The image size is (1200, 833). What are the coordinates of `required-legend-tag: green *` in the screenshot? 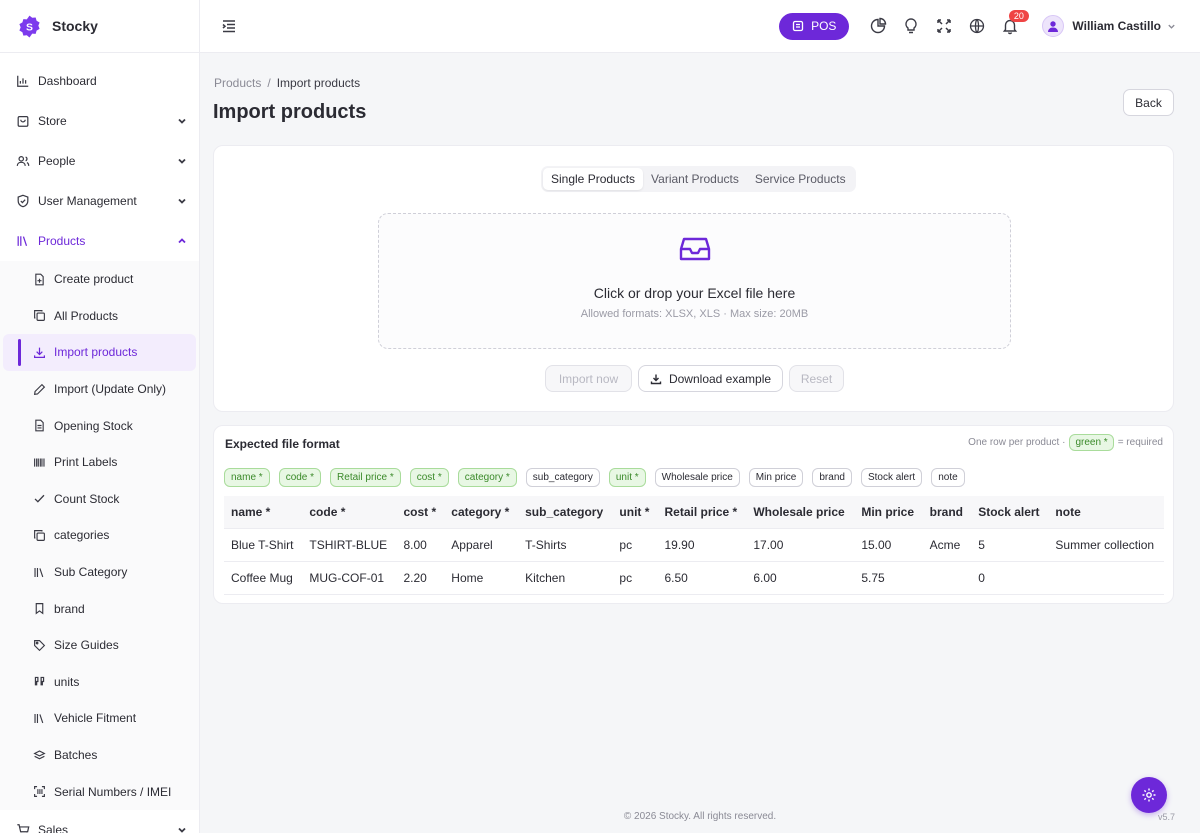 It's located at (1091, 442).